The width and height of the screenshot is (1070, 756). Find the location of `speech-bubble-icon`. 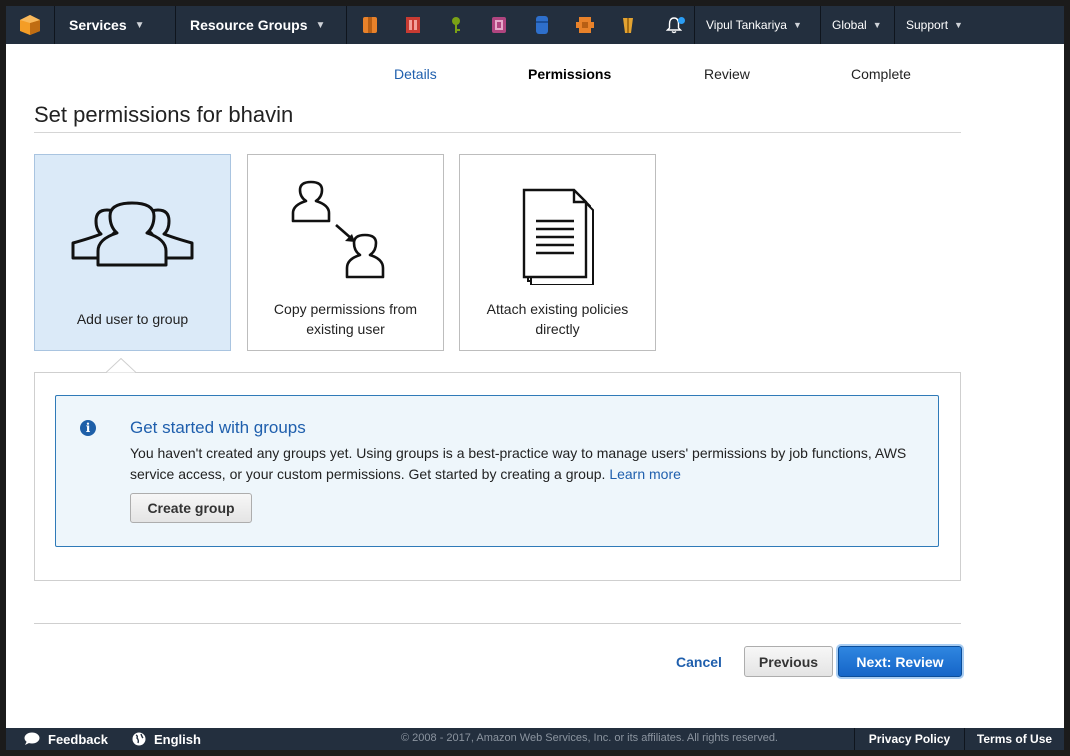

speech-bubble-icon is located at coordinates (32, 738).